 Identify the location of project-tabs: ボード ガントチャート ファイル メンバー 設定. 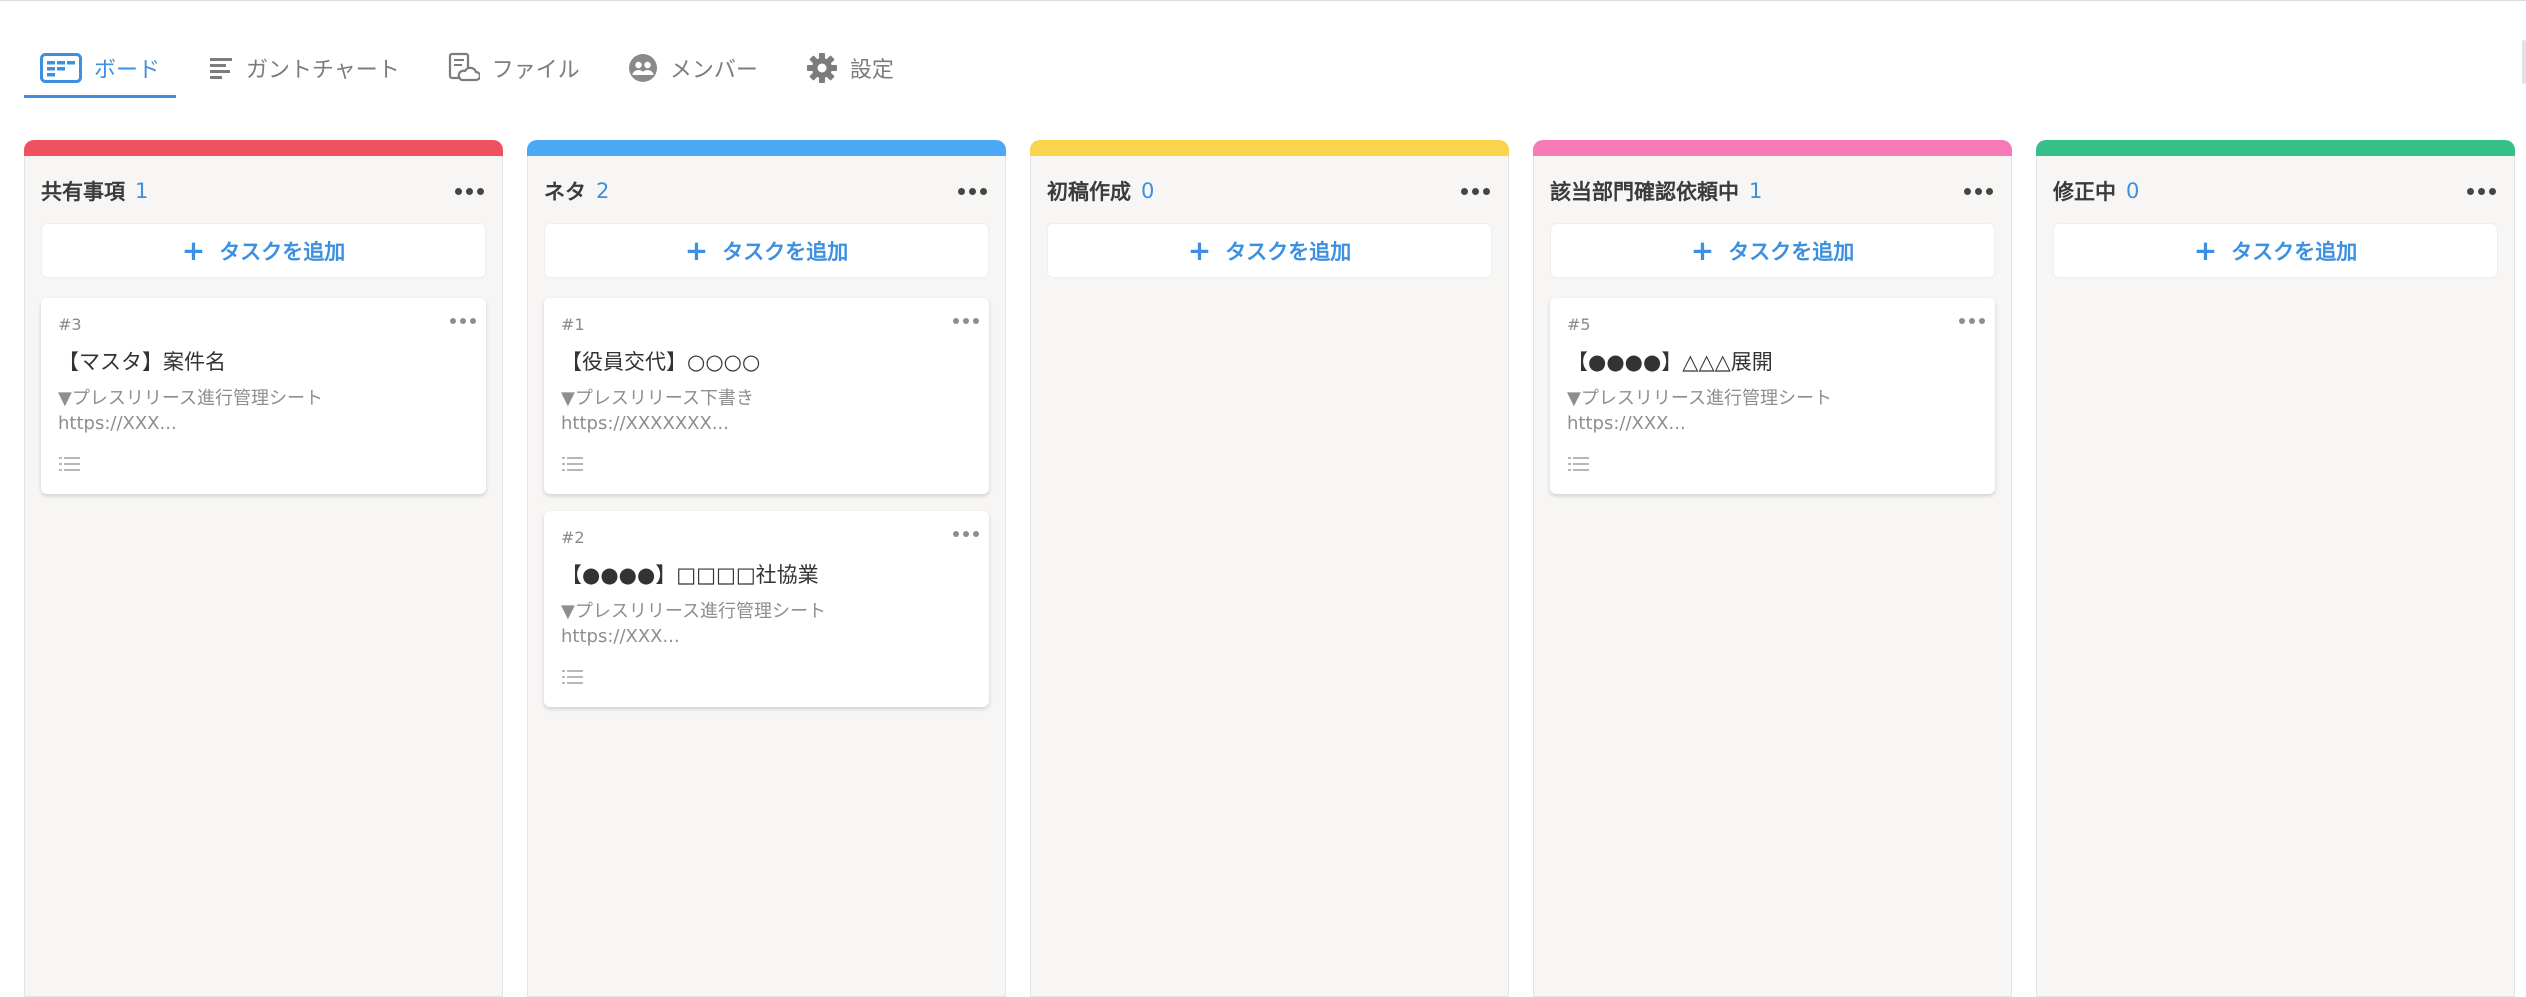
(475, 70).